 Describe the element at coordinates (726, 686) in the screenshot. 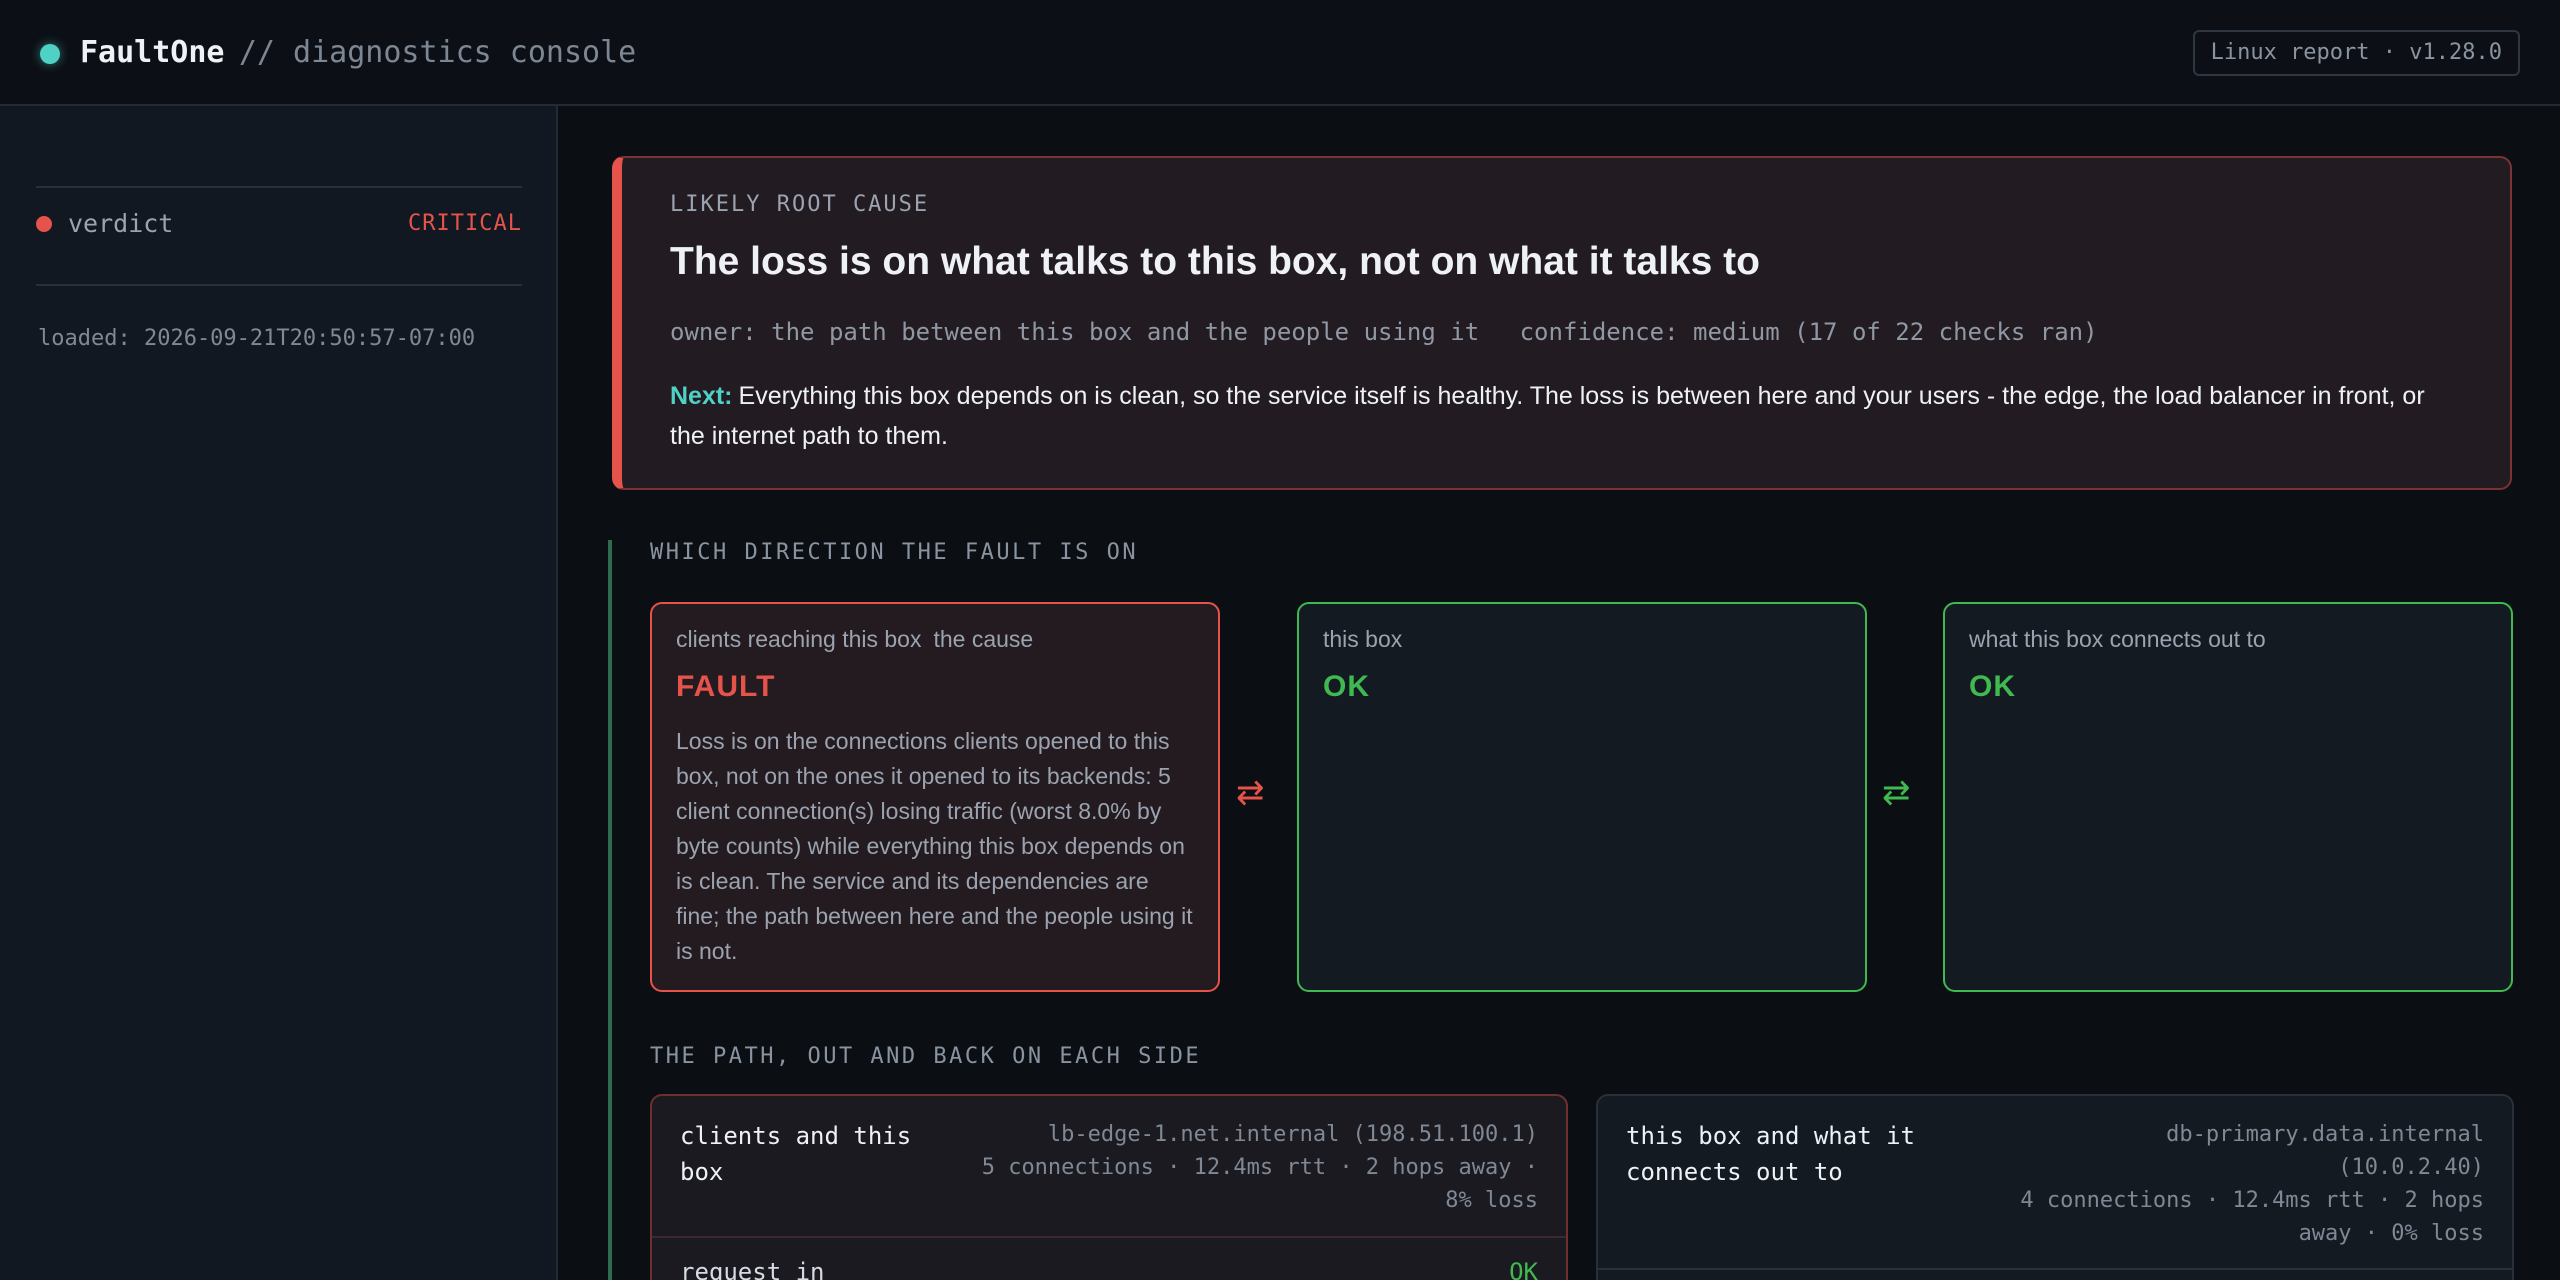

I see `direction-card-status: FAULT` at that location.